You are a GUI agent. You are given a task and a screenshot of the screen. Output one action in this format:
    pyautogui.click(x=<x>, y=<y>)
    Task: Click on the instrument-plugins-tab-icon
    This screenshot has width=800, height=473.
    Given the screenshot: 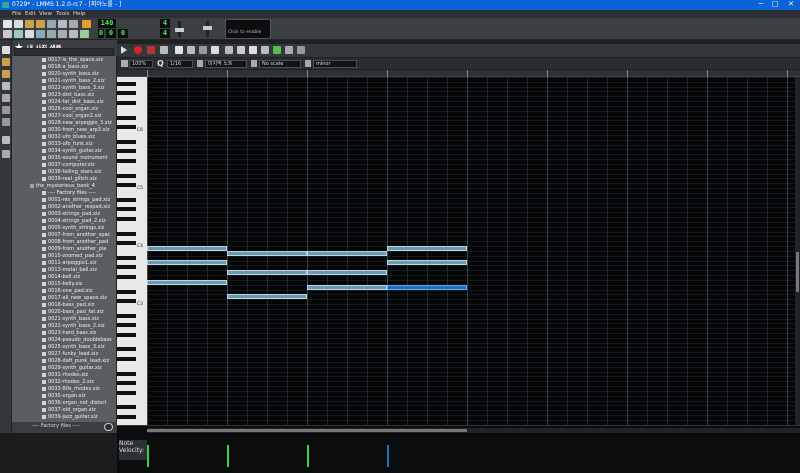 What is the action you would take?
    pyautogui.click(x=6, y=50)
    